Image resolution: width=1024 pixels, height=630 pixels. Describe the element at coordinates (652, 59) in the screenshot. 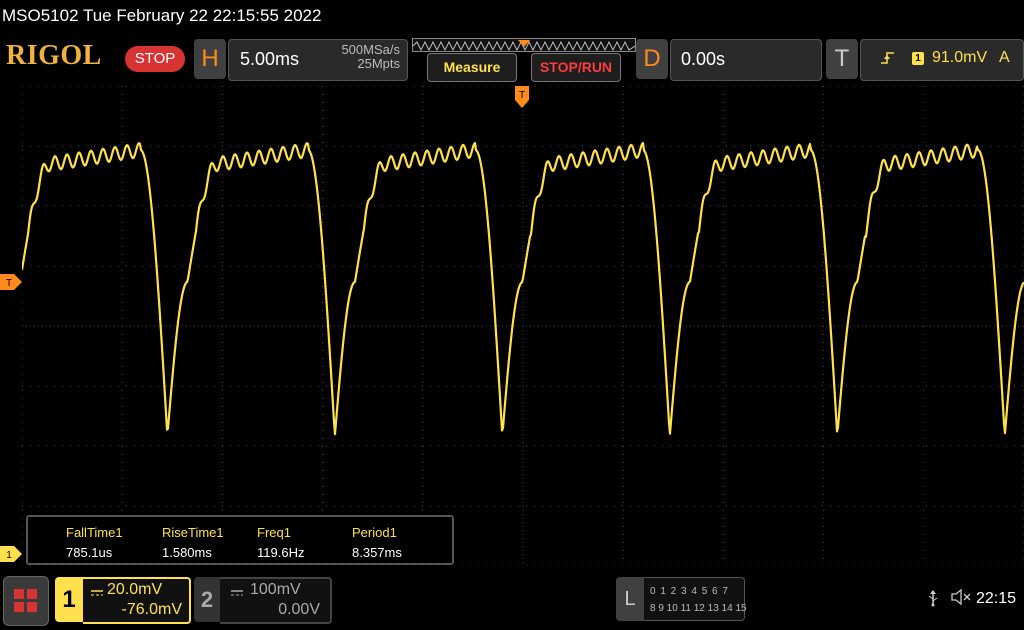

I see `delay-menu-button: D` at that location.